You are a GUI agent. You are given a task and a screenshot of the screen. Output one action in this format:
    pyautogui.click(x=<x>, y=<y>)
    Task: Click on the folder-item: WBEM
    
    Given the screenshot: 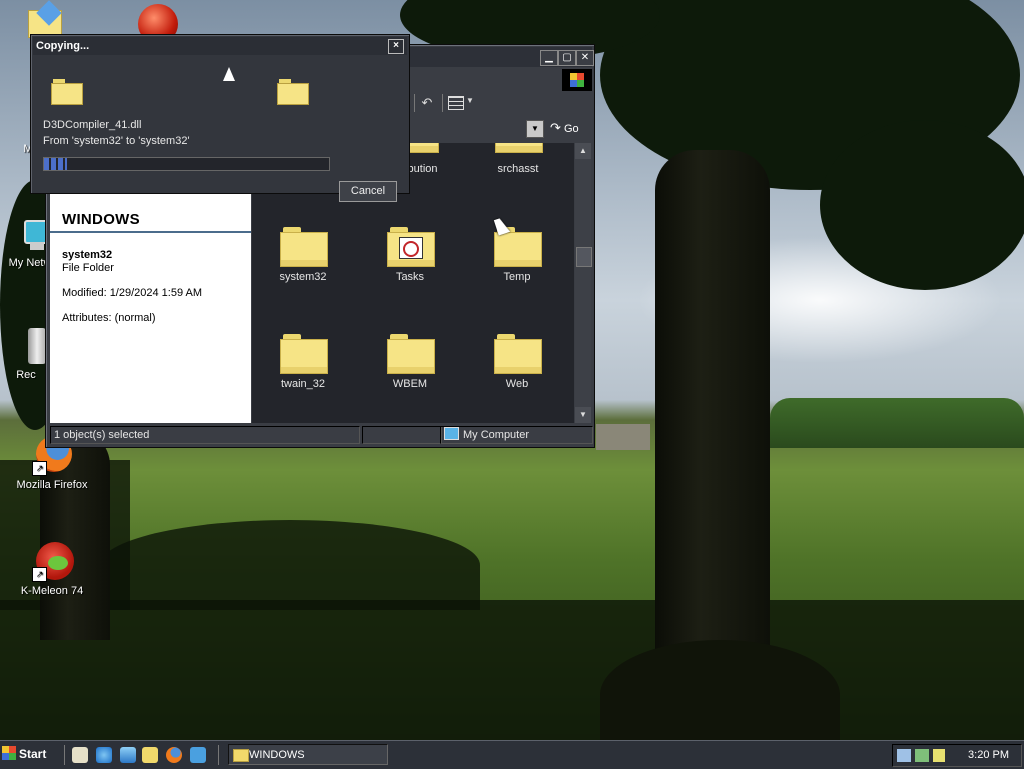 What is the action you would take?
    pyautogui.click(x=410, y=362)
    